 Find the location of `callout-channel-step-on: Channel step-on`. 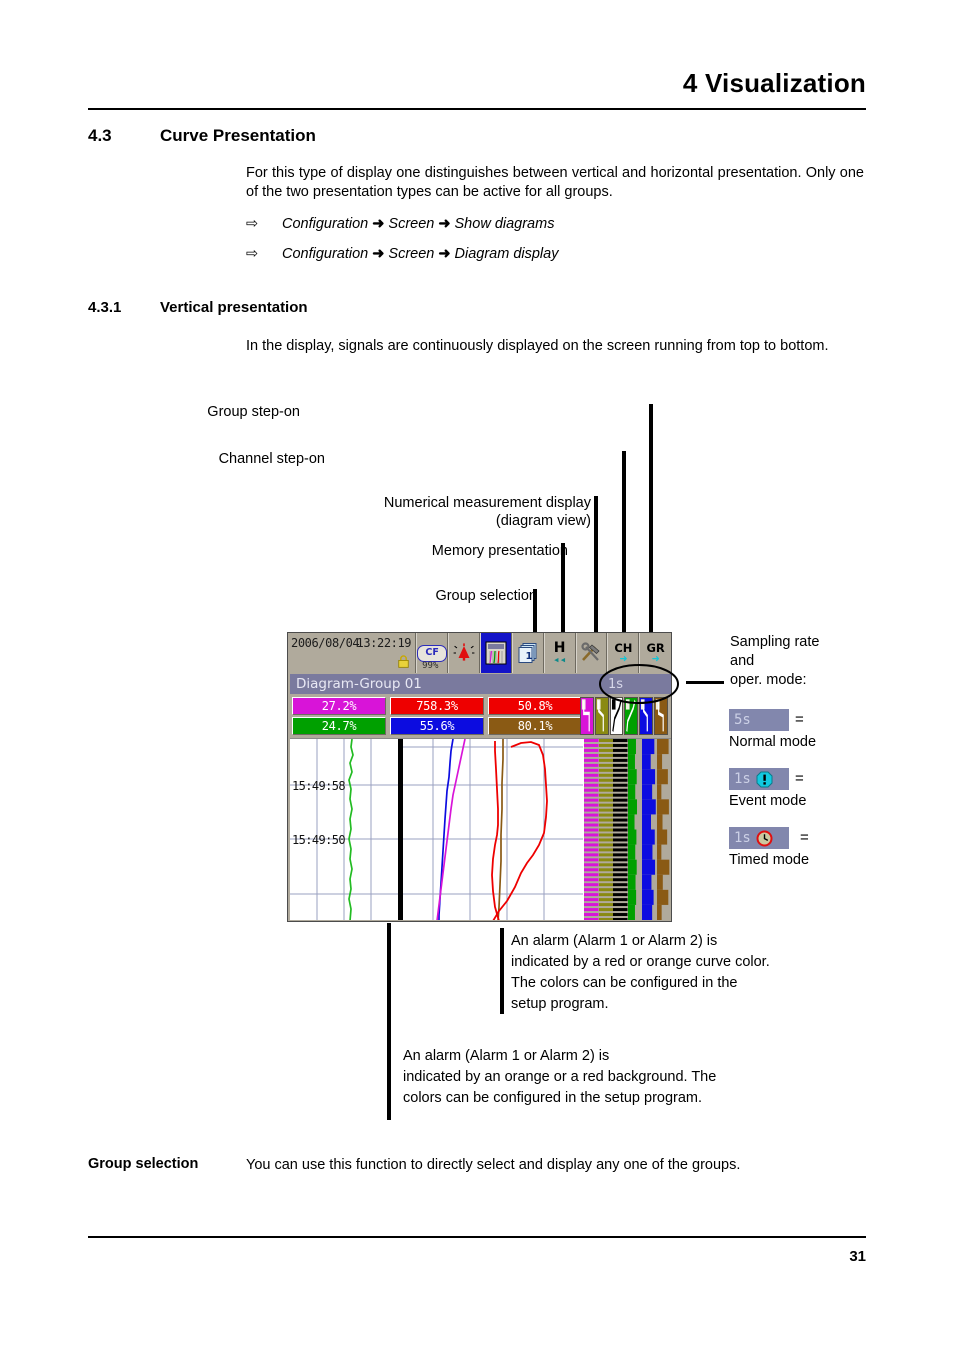

callout-channel-step-on: Channel step-on is located at coordinates (271, 459).